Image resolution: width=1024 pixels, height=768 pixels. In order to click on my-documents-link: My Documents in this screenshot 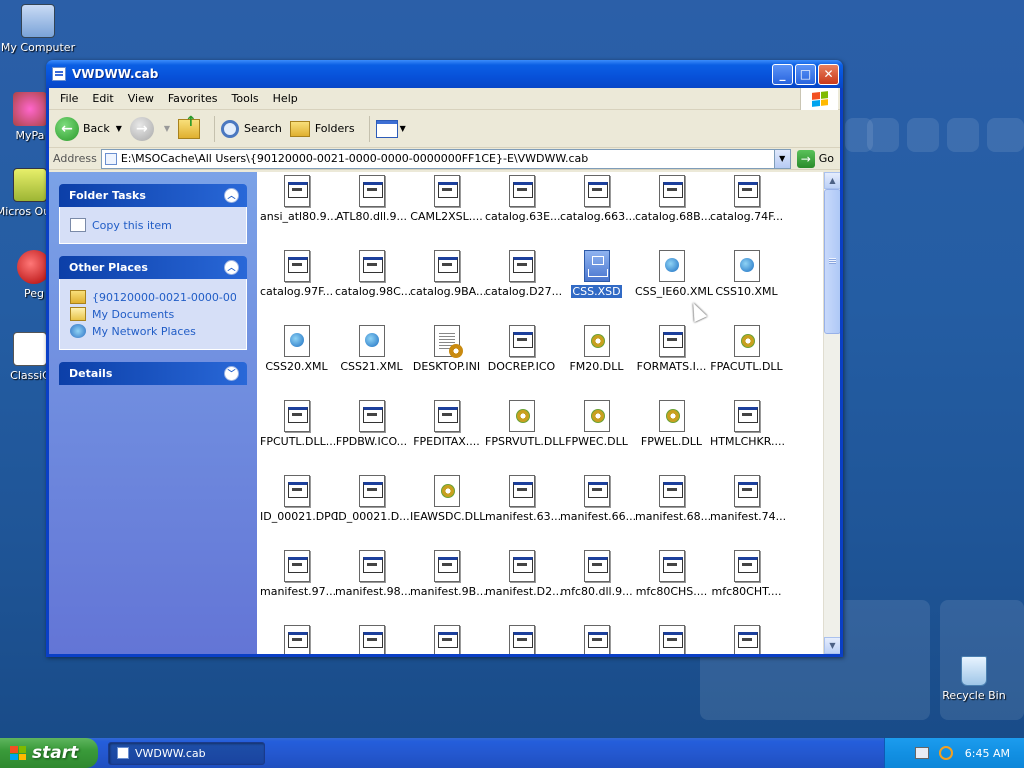, I will do `click(153, 314)`.